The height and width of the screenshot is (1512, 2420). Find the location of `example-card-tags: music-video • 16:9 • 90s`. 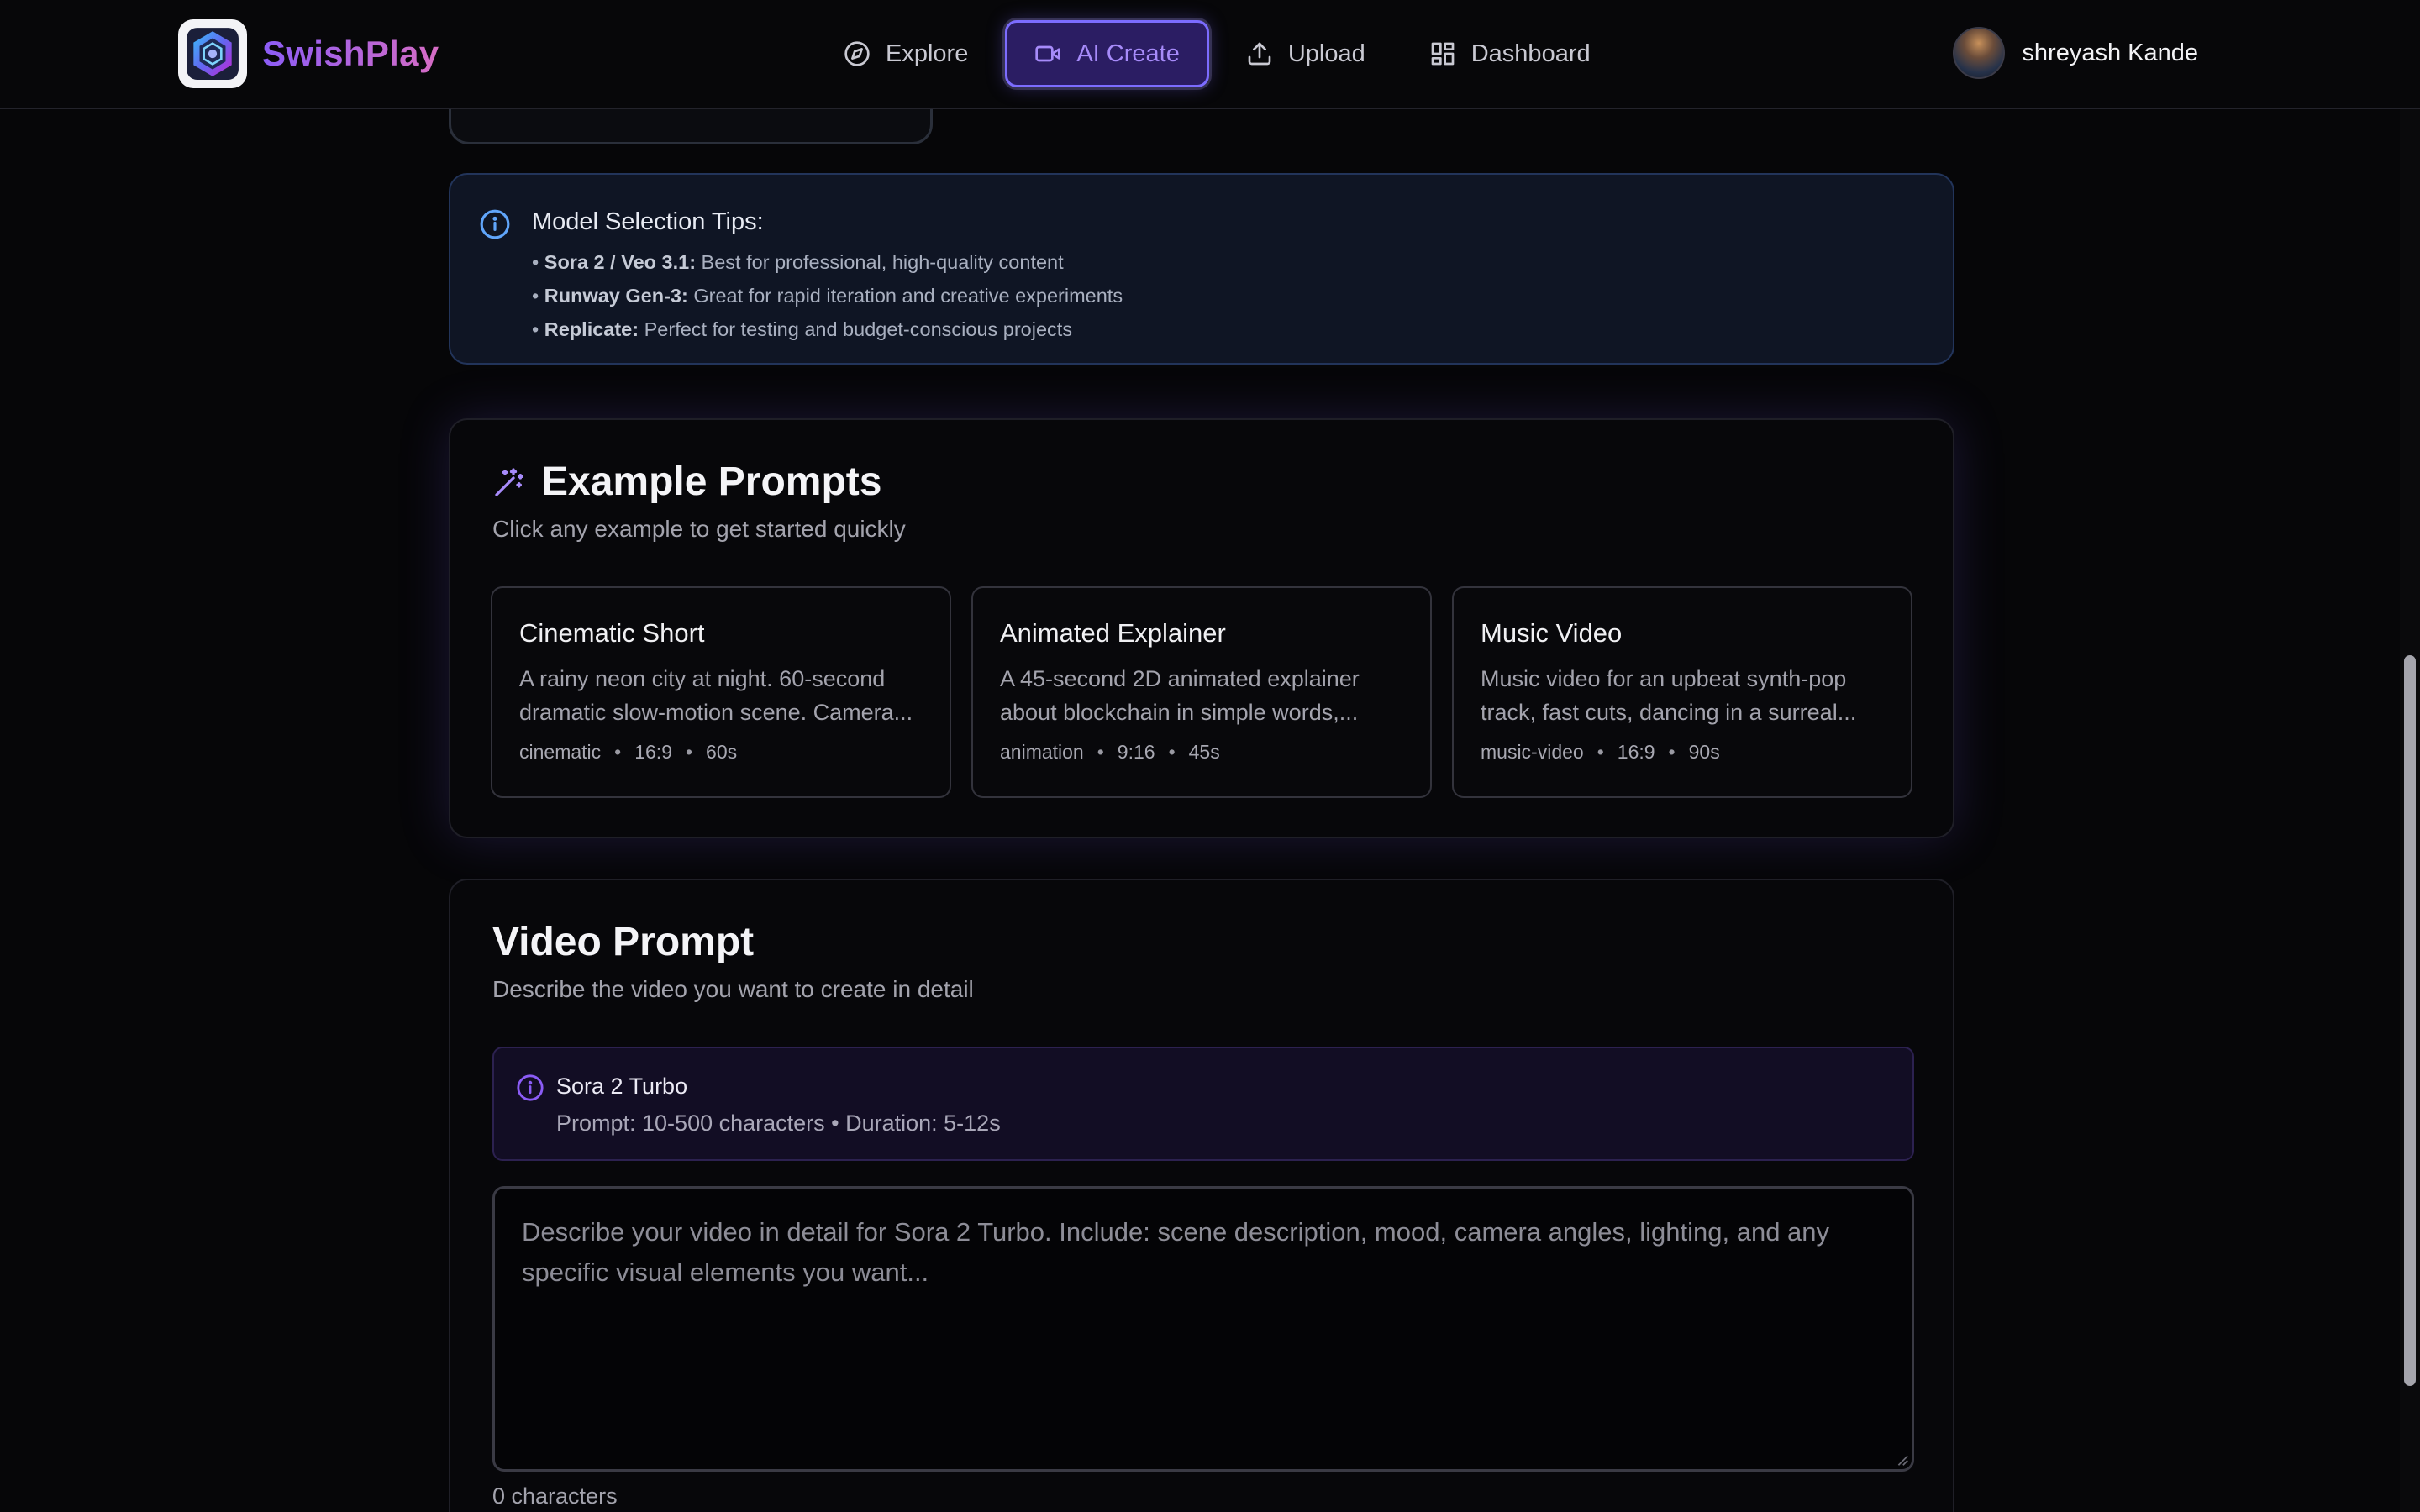

example-card-tags: music-video • 16:9 • 90s is located at coordinates (1682, 752).